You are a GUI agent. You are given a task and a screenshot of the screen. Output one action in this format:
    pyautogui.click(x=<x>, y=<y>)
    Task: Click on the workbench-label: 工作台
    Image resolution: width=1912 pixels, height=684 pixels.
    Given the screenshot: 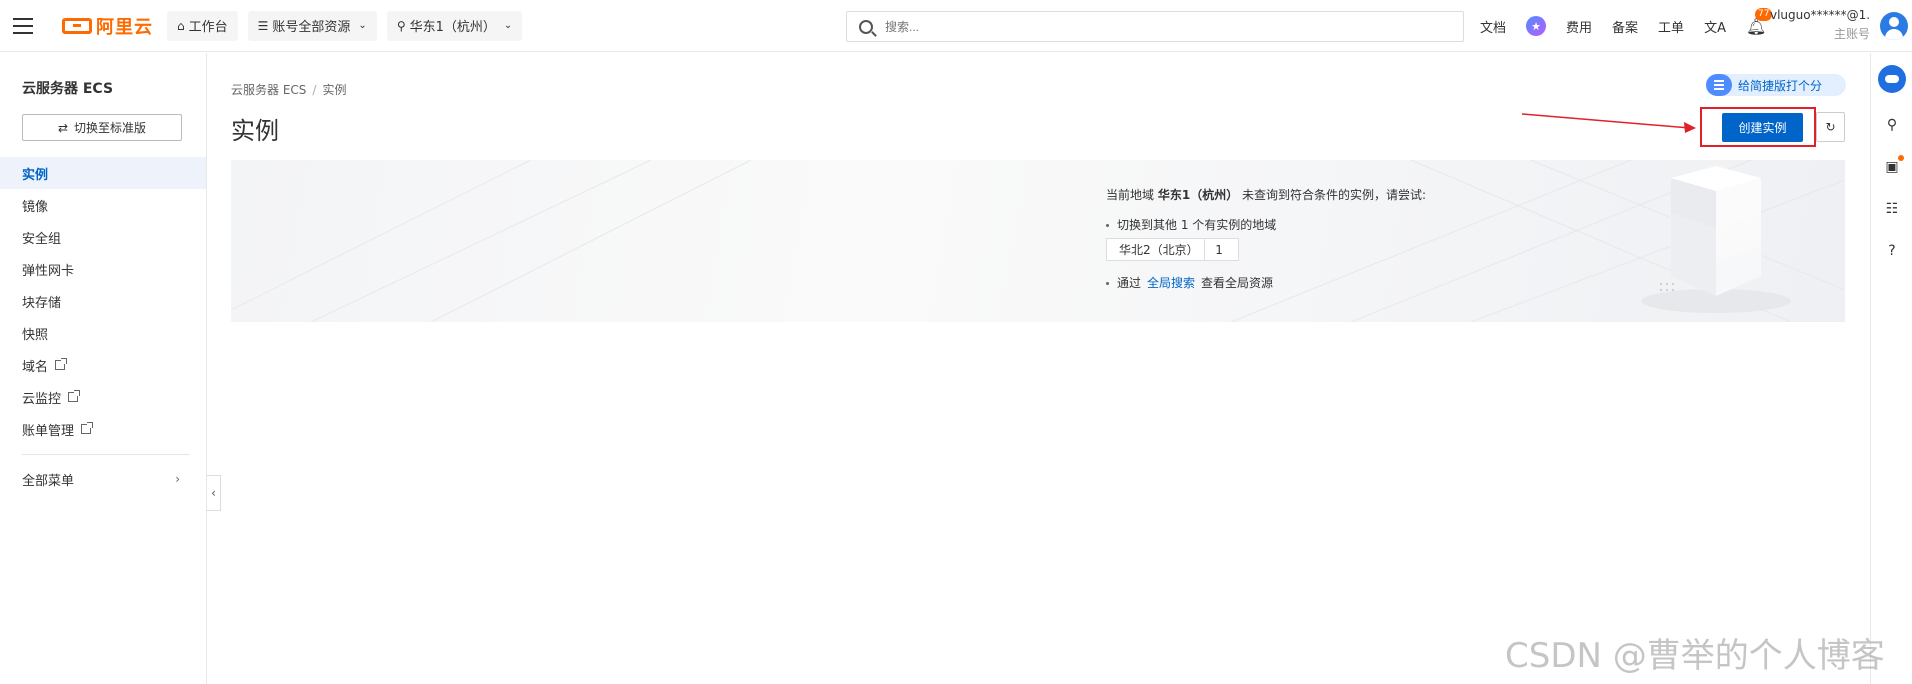 What is the action you would take?
    pyautogui.click(x=208, y=27)
    